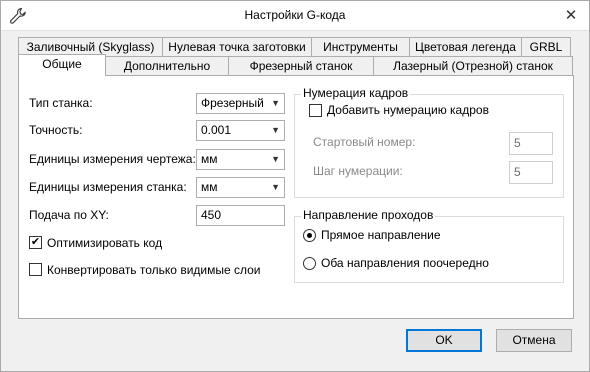 Image resolution: width=590 pixels, height=372 pixels. What do you see at coordinates (358, 171) in the screenshot?
I see `step-label: Шаг нумерации:` at bounding box center [358, 171].